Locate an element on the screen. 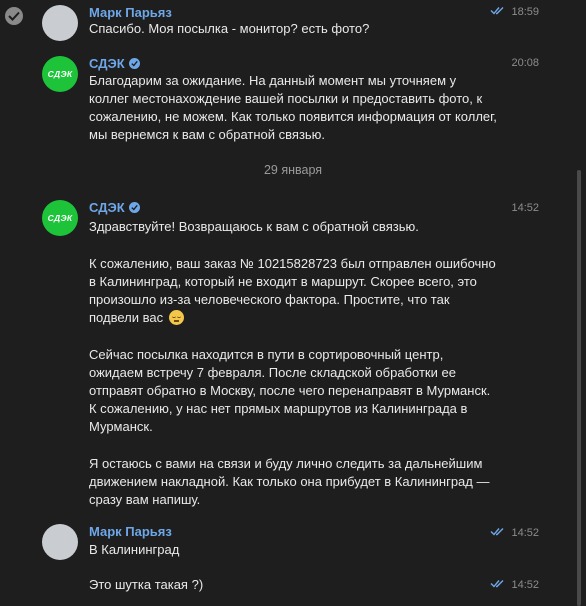 The height and width of the screenshot is (606, 586). date-separator: 29 января is located at coordinates (293, 170).